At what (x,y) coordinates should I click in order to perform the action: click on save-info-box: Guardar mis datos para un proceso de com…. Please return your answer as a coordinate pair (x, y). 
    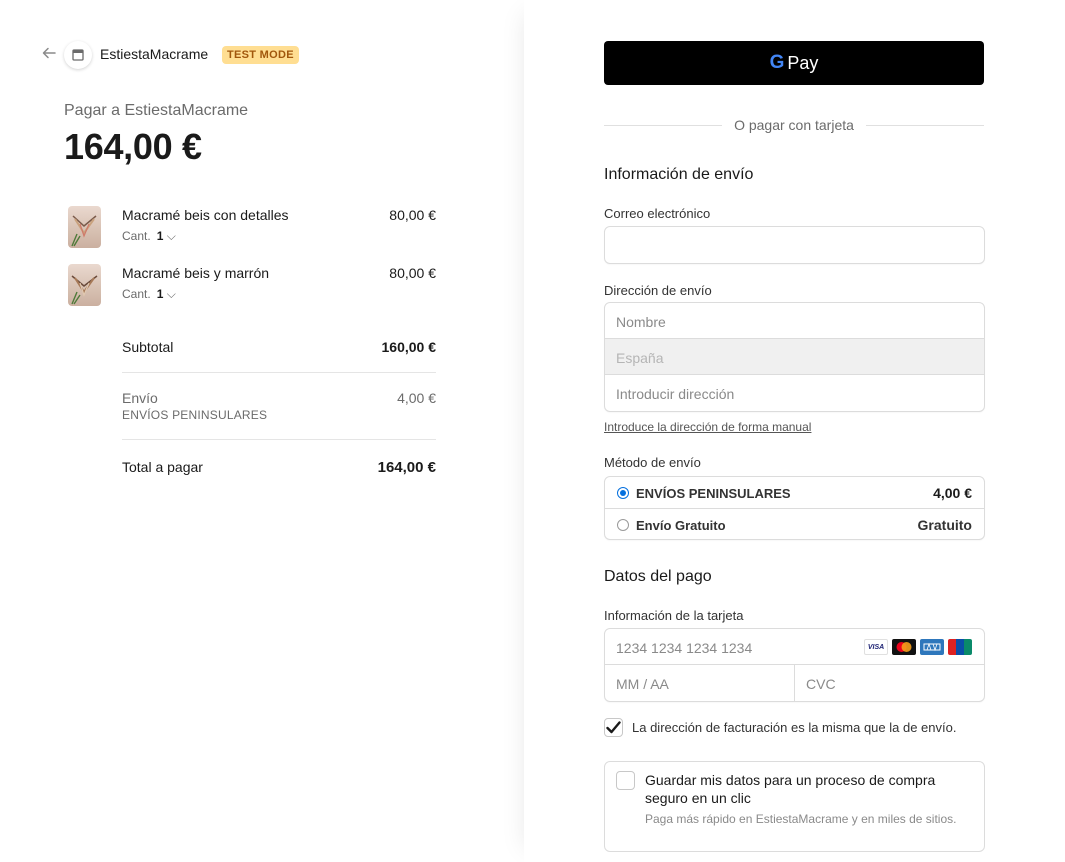
    Looking at the image, I should click on (794, 806).